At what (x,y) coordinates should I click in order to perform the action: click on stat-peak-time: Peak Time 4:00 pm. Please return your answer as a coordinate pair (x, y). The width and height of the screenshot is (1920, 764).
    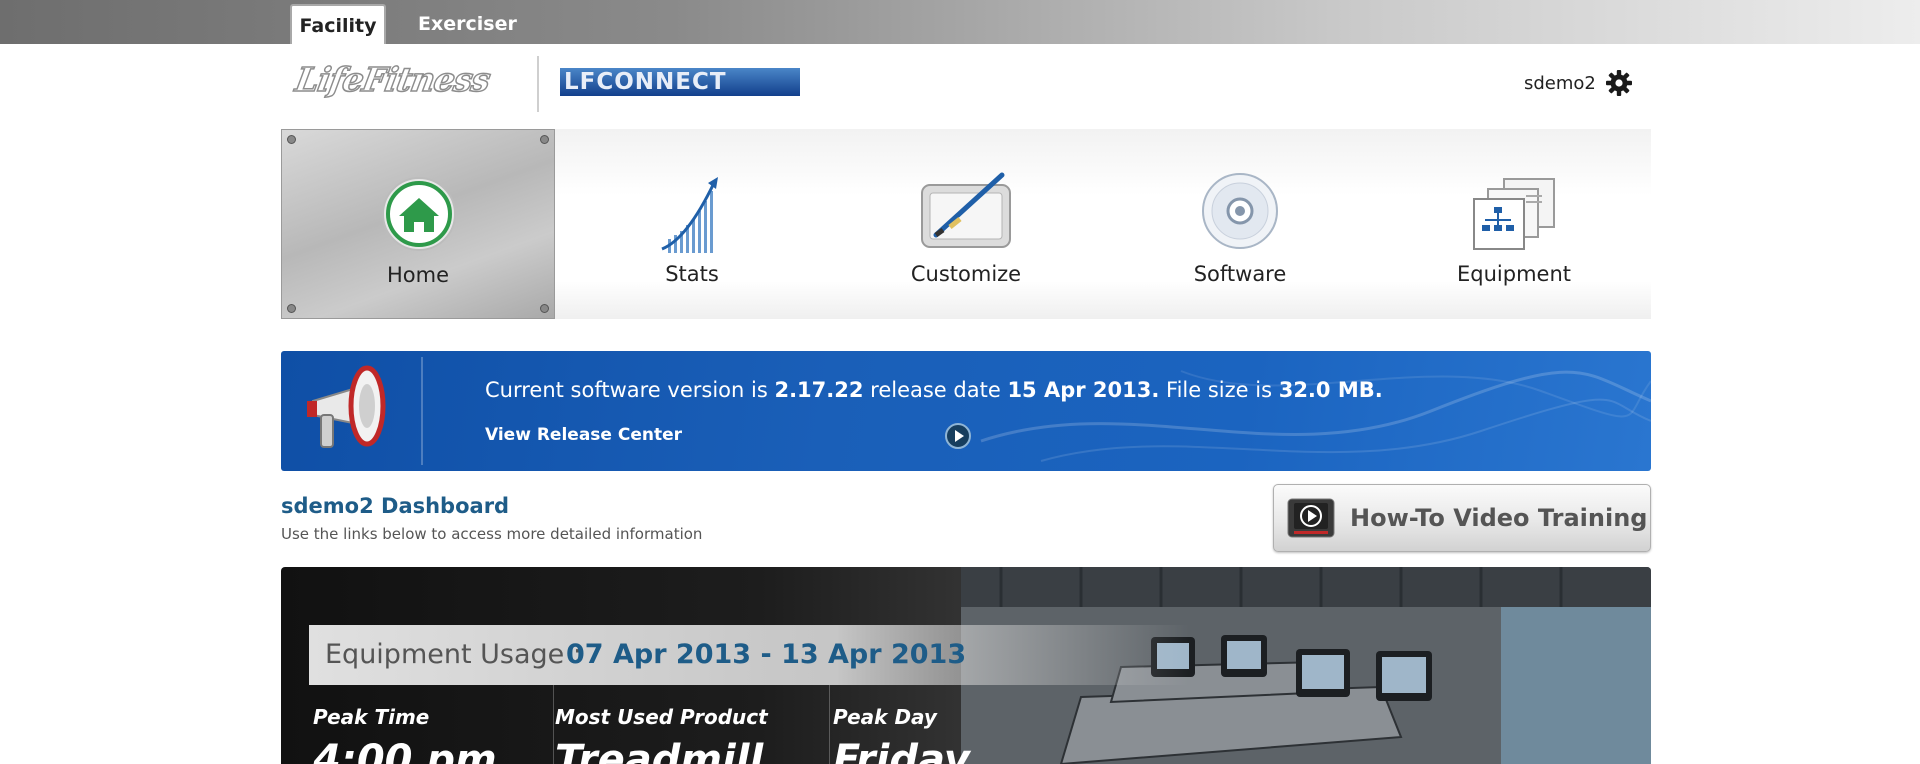
    Looking at the image, I should click on (411, 724).